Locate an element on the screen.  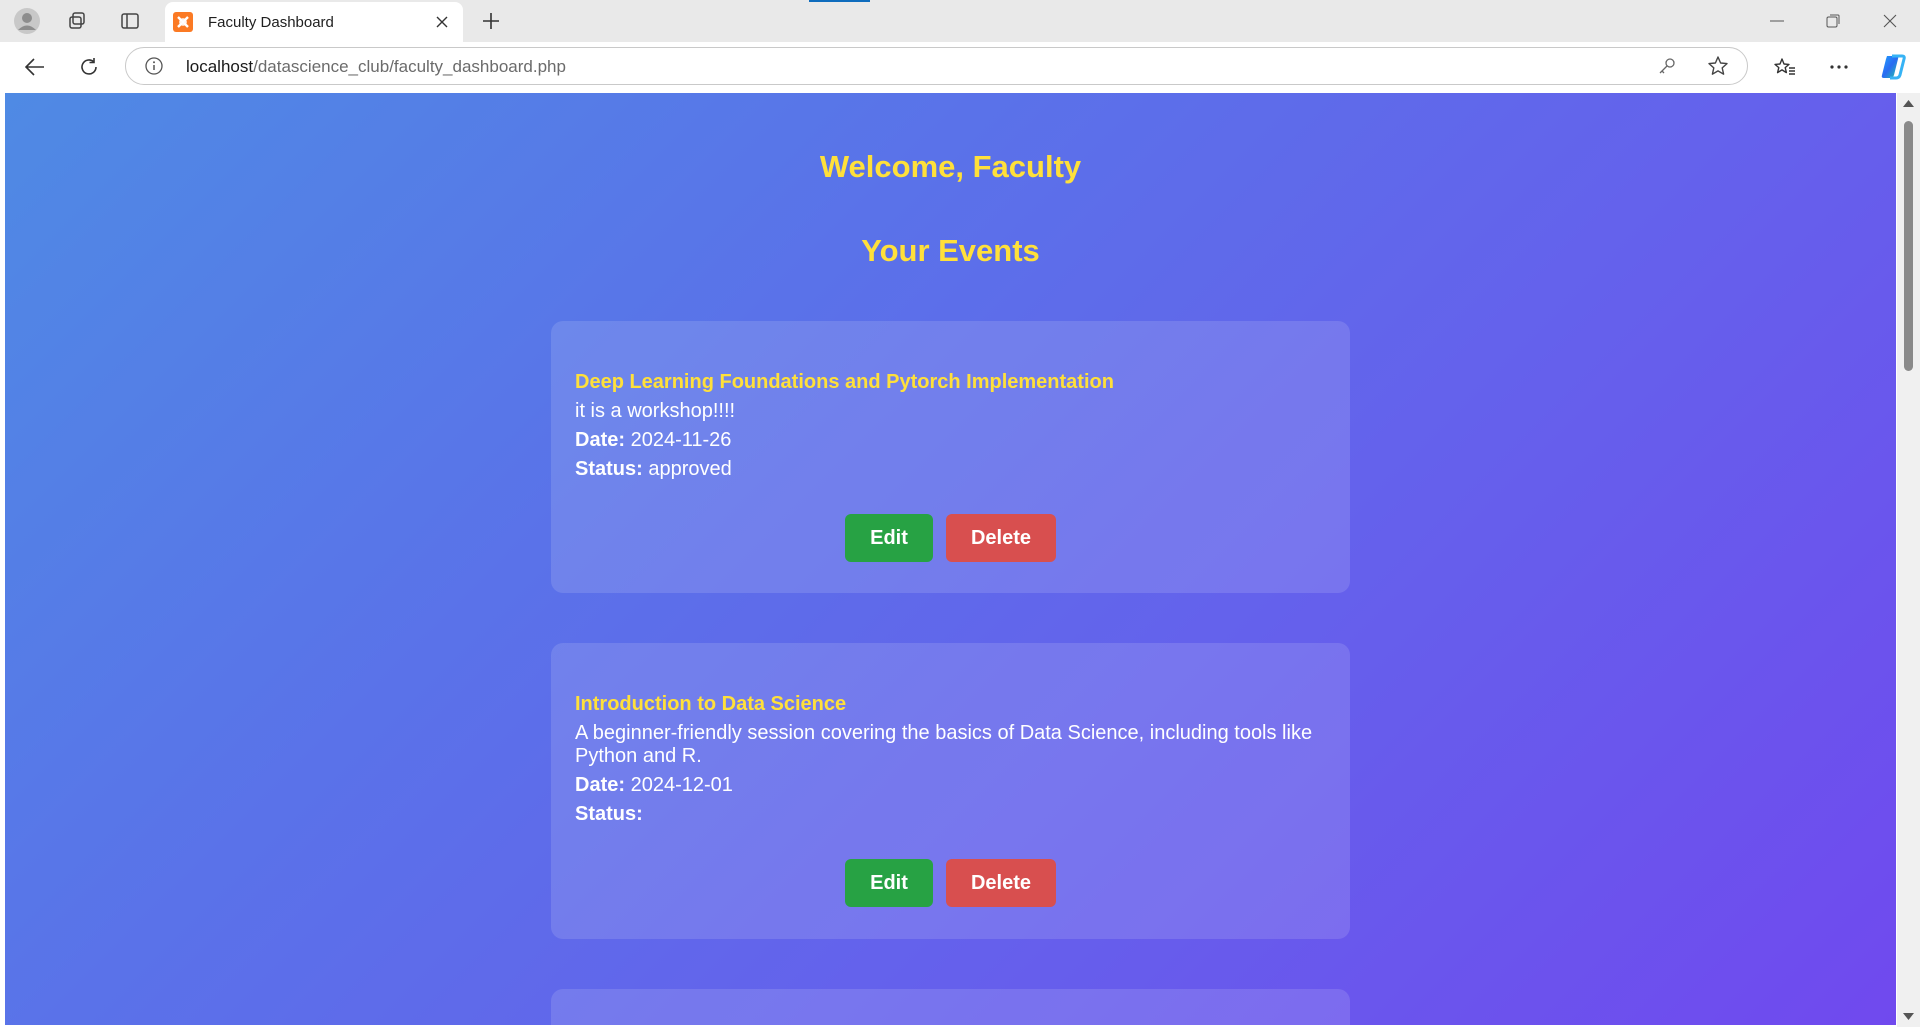
minimize-icon is located at coordinates (1777, 21).